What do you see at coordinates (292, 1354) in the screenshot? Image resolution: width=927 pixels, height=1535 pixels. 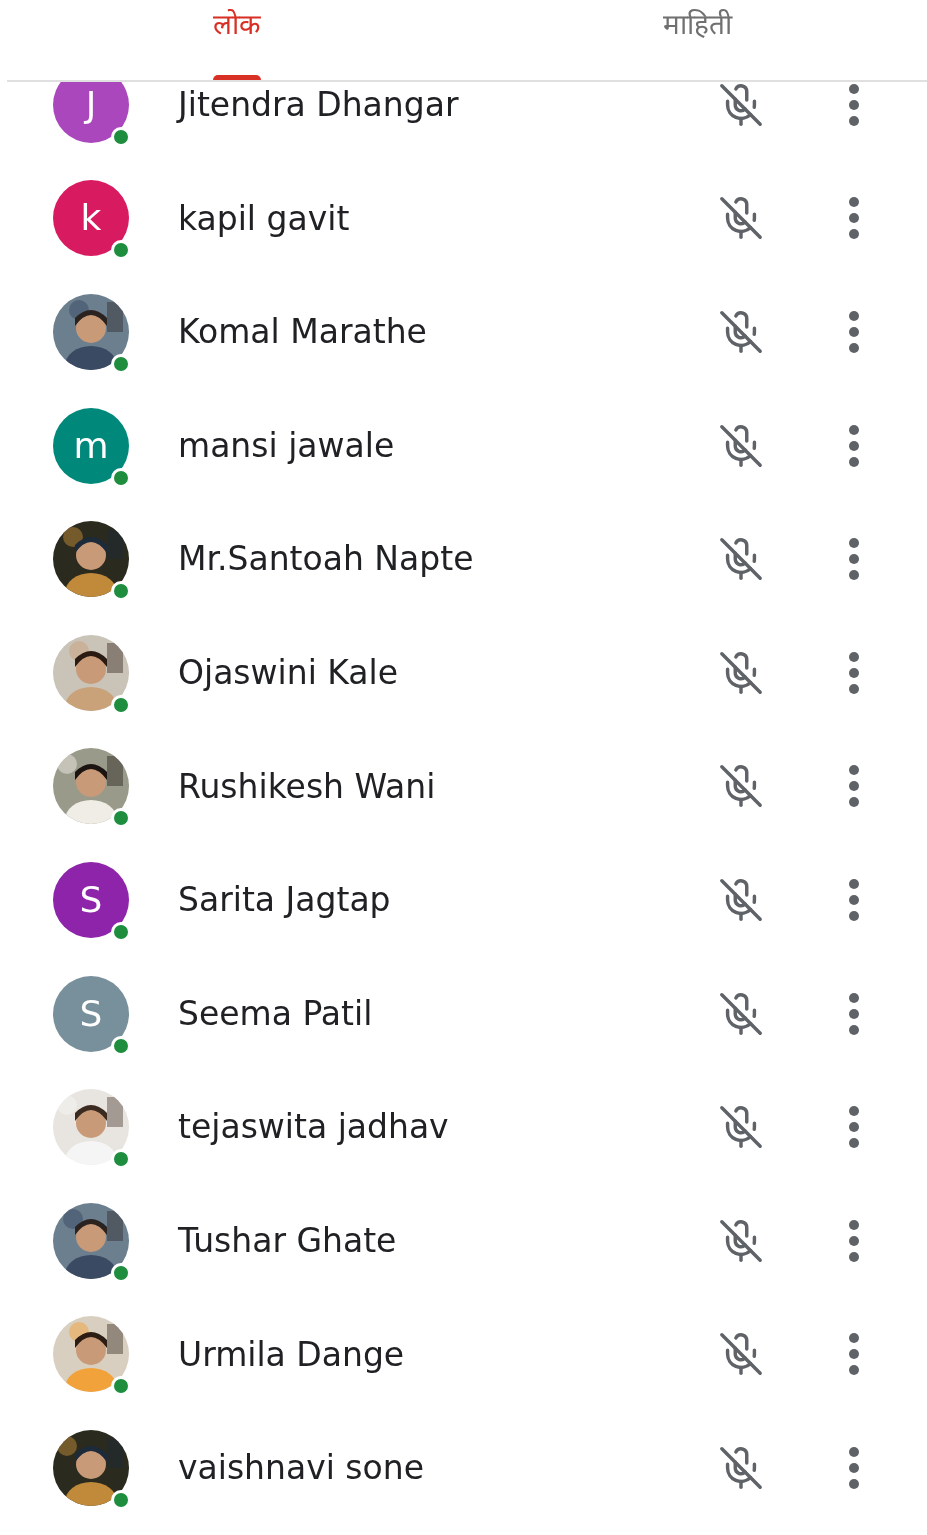 I see `participant-name: Urmila Dange` at bounding box center [292, 1354].